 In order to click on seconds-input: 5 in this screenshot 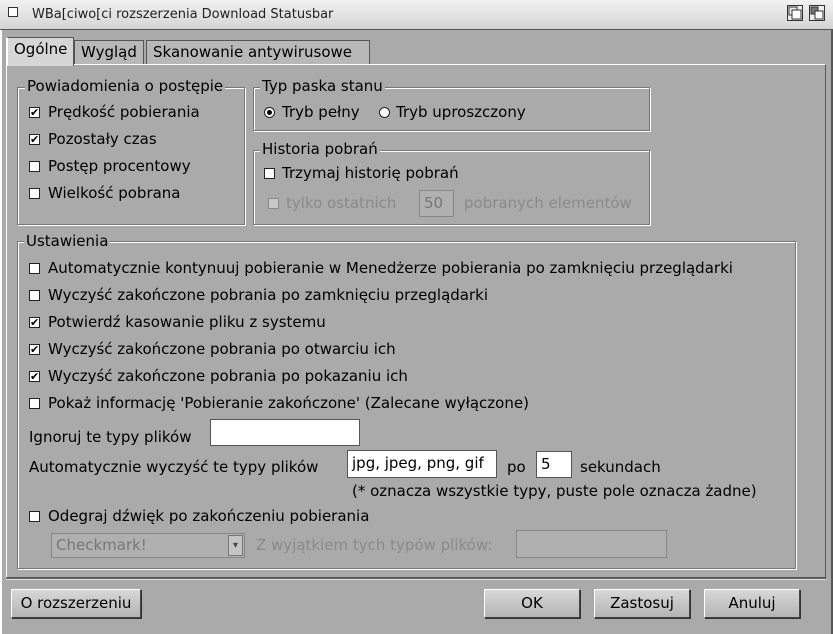, I will do `click(554, 464)`.